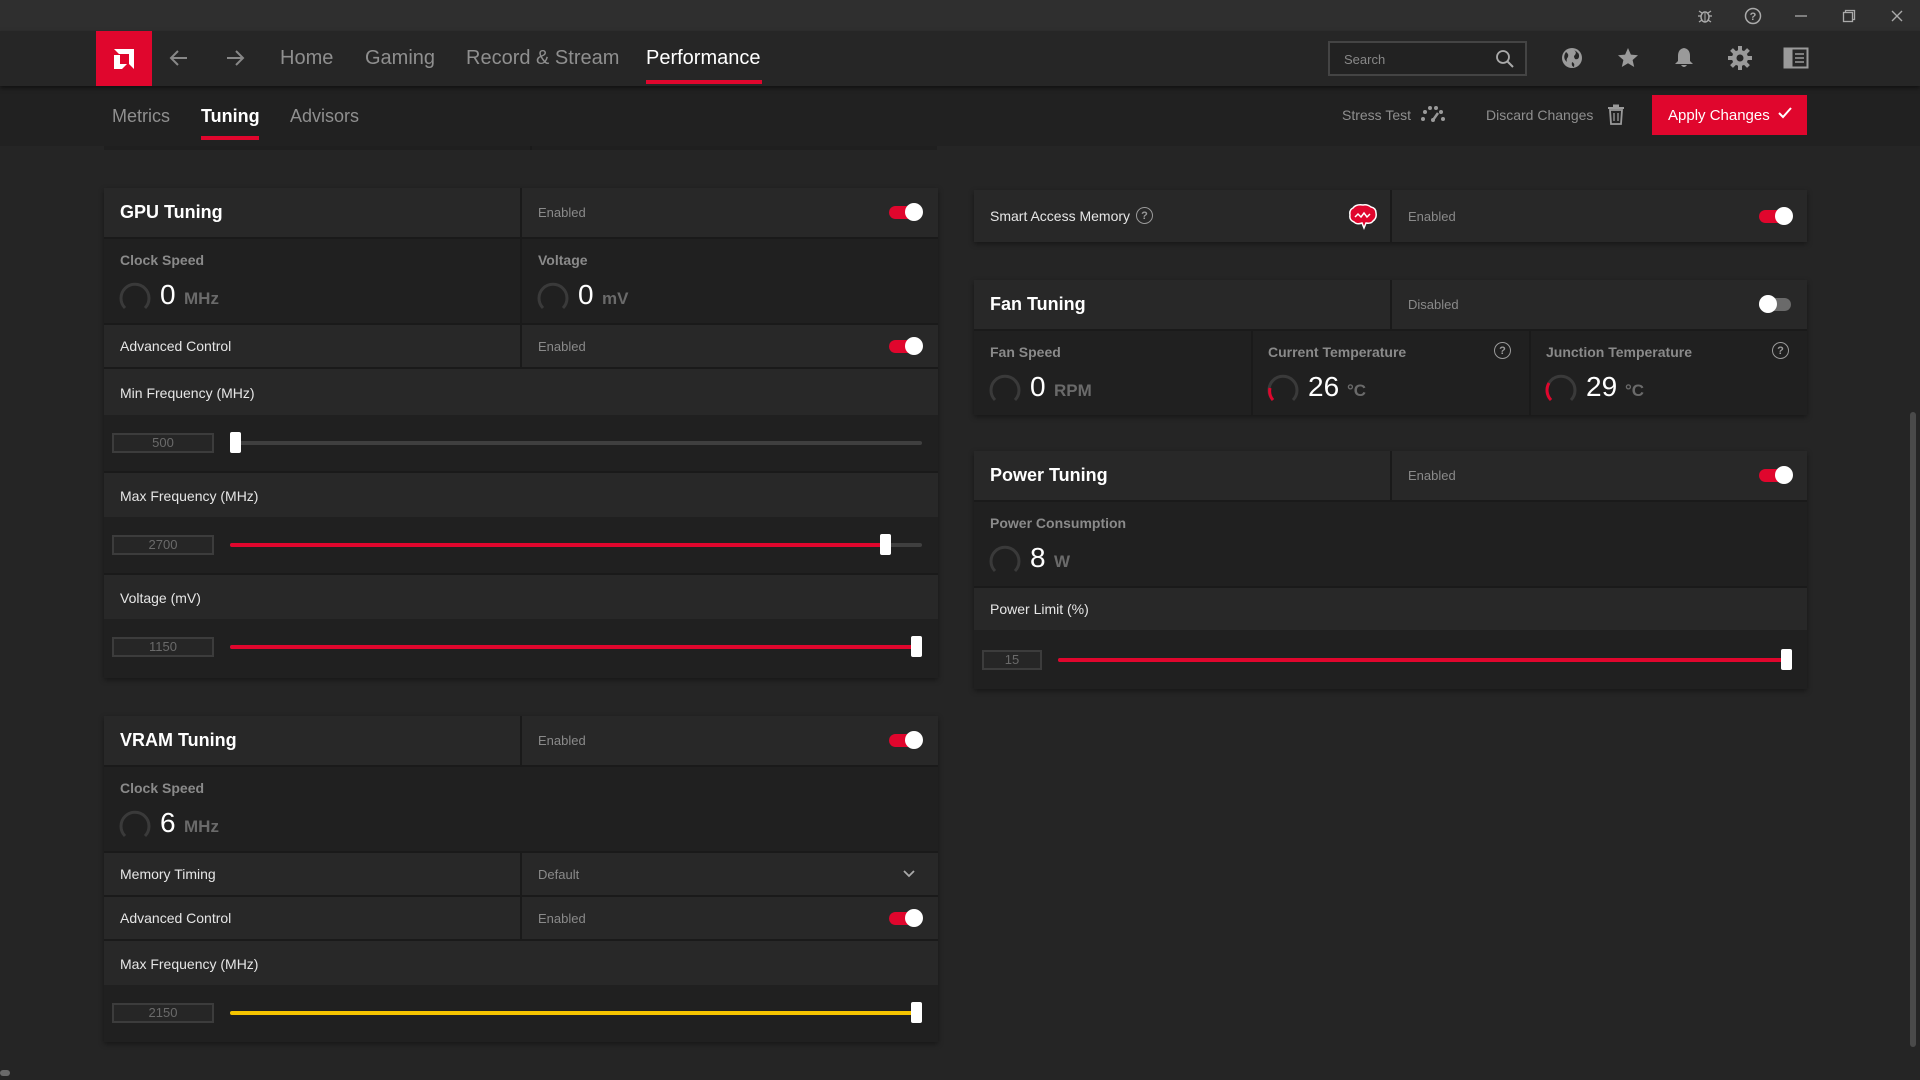 Image resolution: width=1920 pixels, height=1080 pixels. I want to click on current-temp-help-icon: ?, so click(1502, 350).